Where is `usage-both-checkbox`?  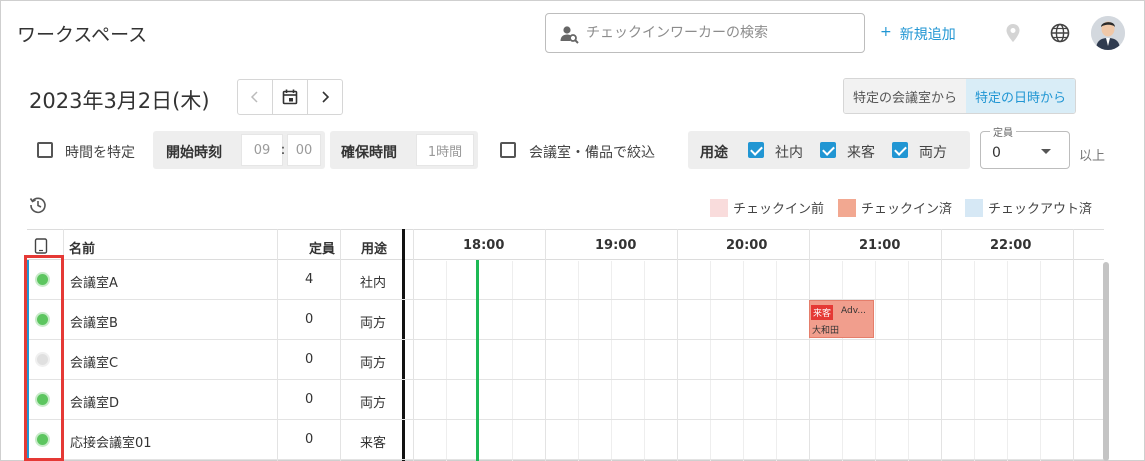 usage-both-checkbox is located at coordinates (900, 150).